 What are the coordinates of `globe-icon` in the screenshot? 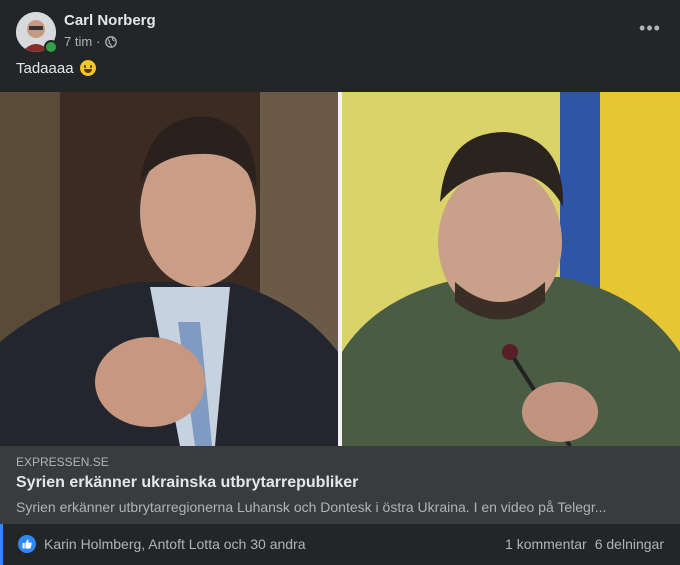 It's located at (110, 41).